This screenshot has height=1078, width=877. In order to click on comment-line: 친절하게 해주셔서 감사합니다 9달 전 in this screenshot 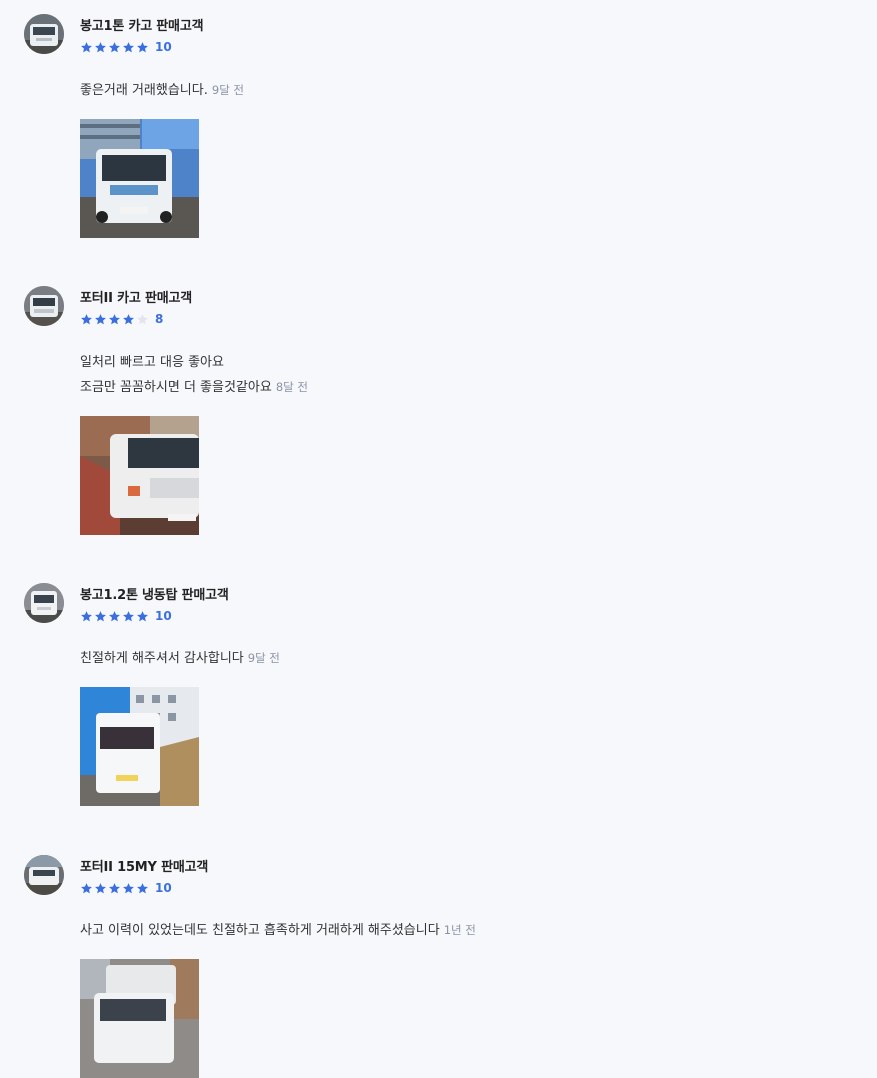, I will do `click(180, 658)`.